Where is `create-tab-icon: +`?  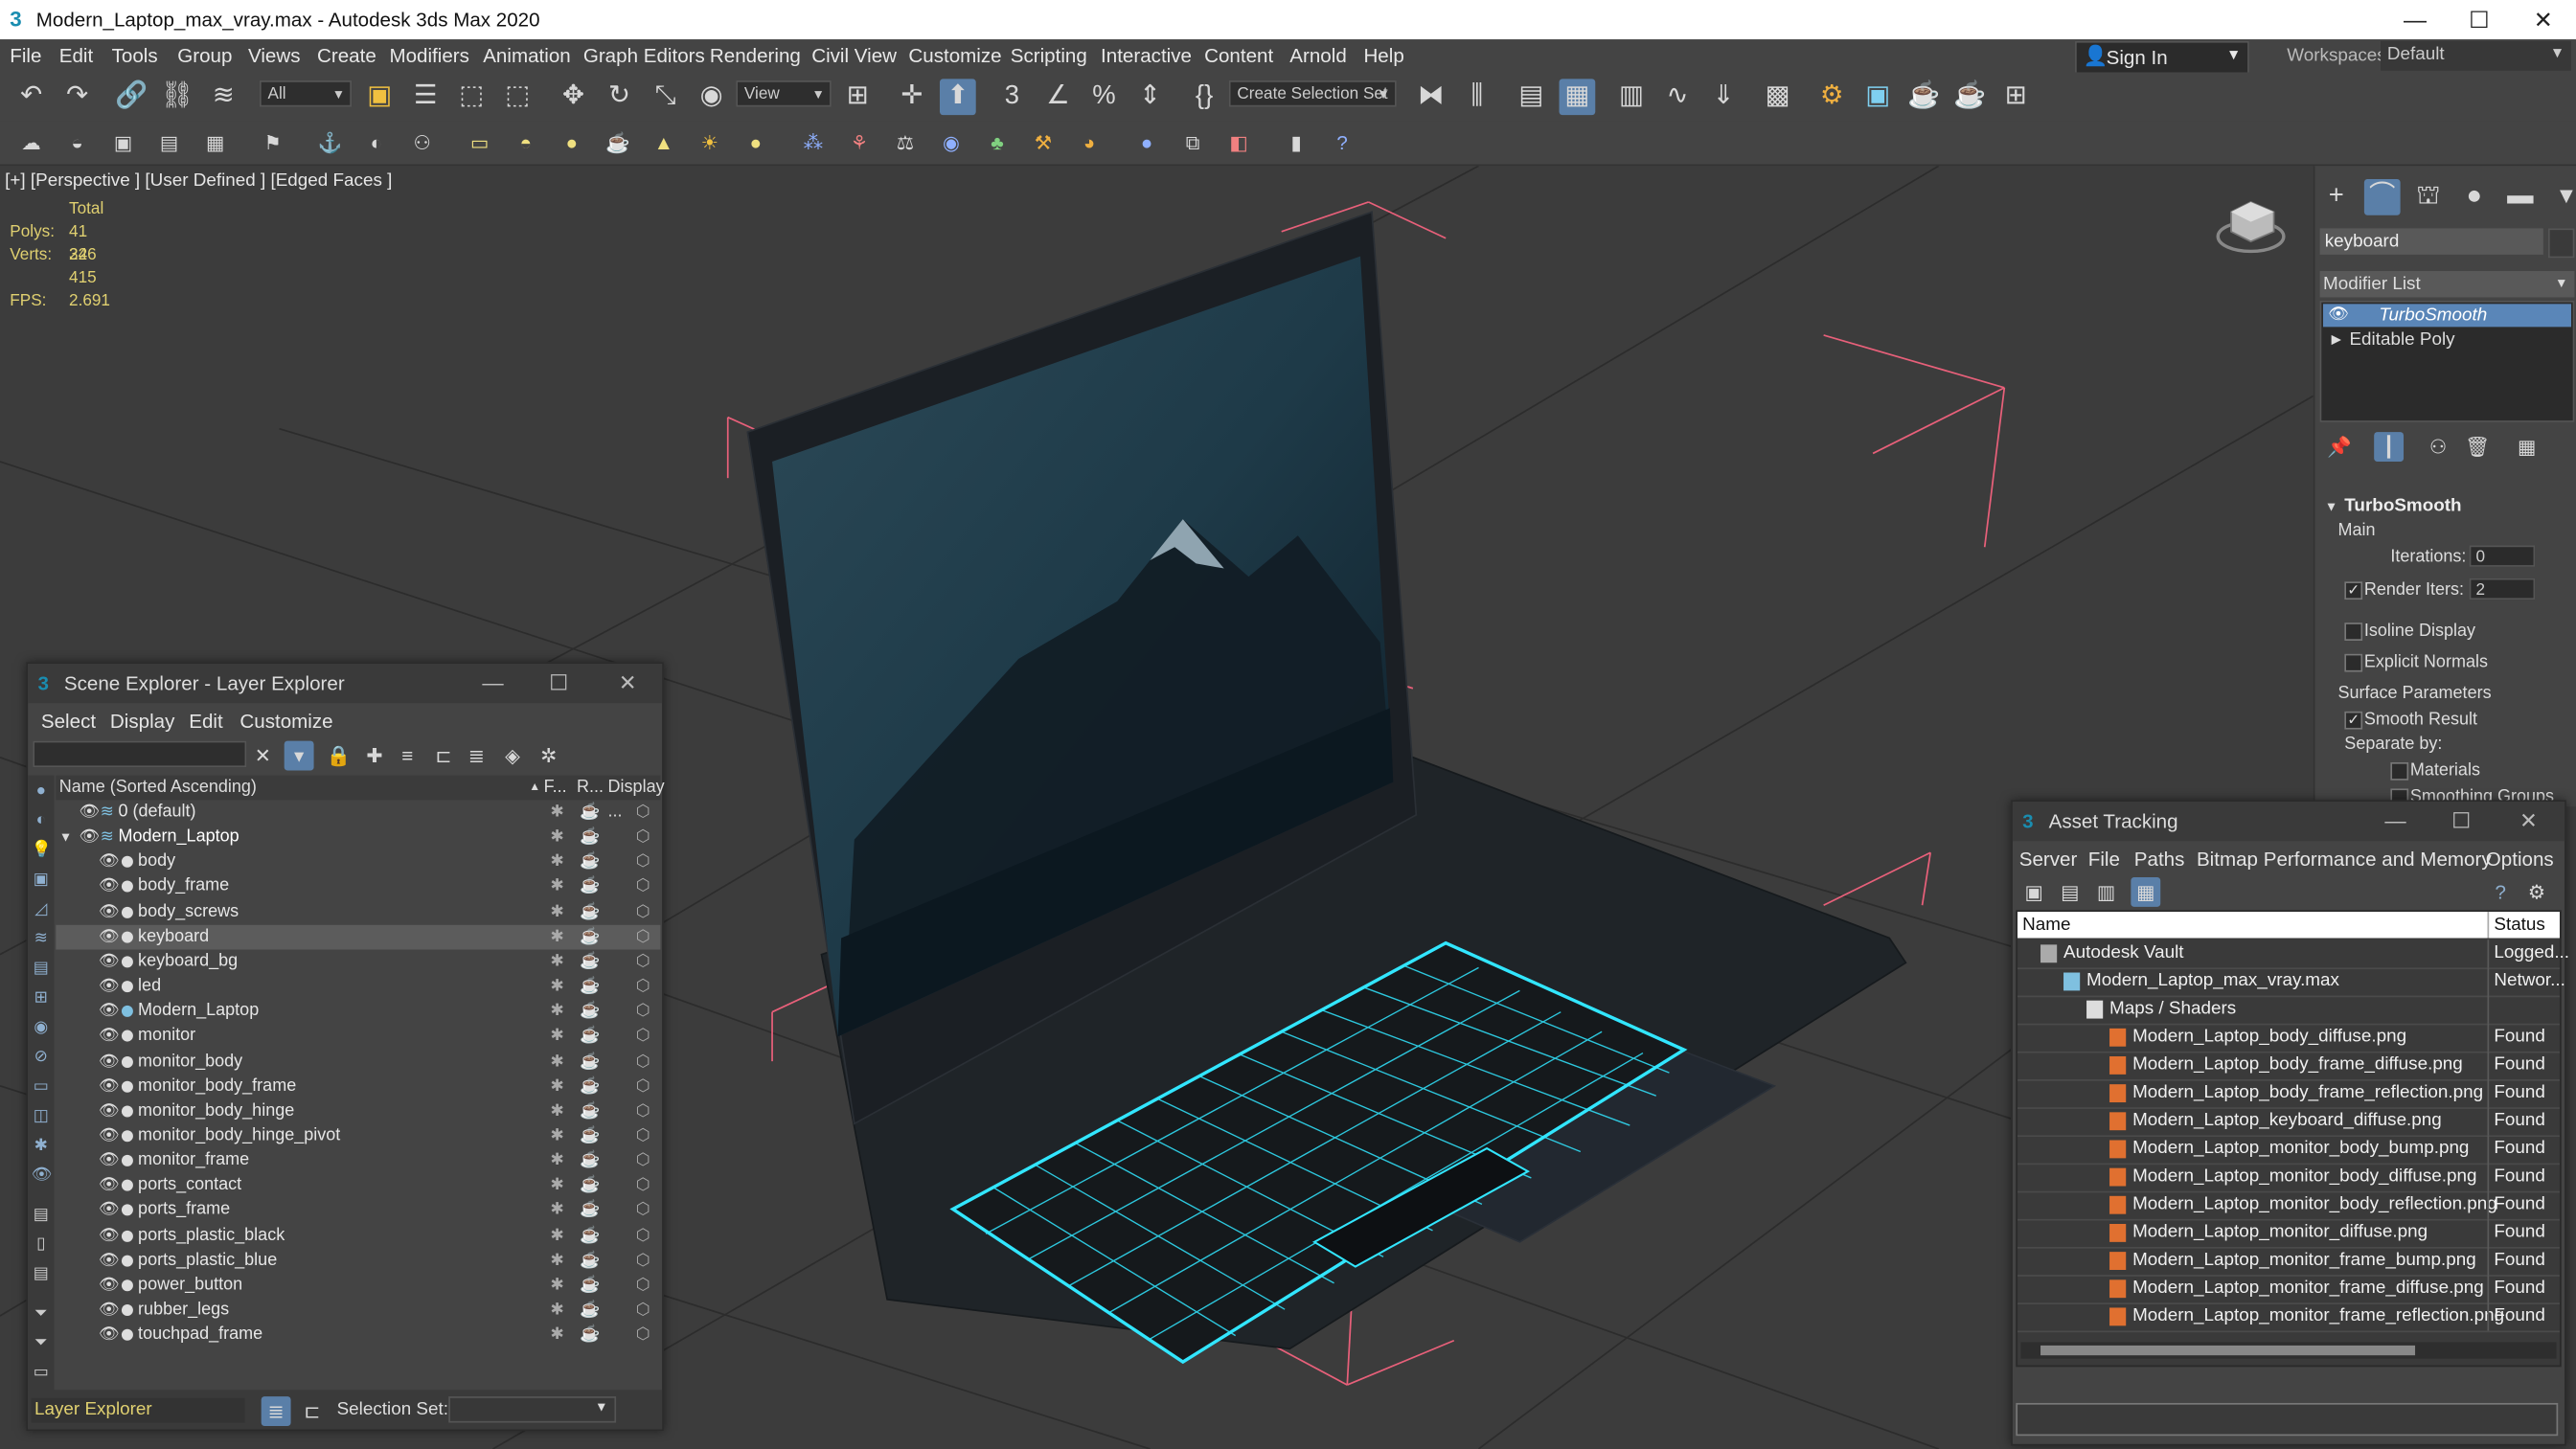 create-tab-icon: + is located at coordinates (2336, 197).